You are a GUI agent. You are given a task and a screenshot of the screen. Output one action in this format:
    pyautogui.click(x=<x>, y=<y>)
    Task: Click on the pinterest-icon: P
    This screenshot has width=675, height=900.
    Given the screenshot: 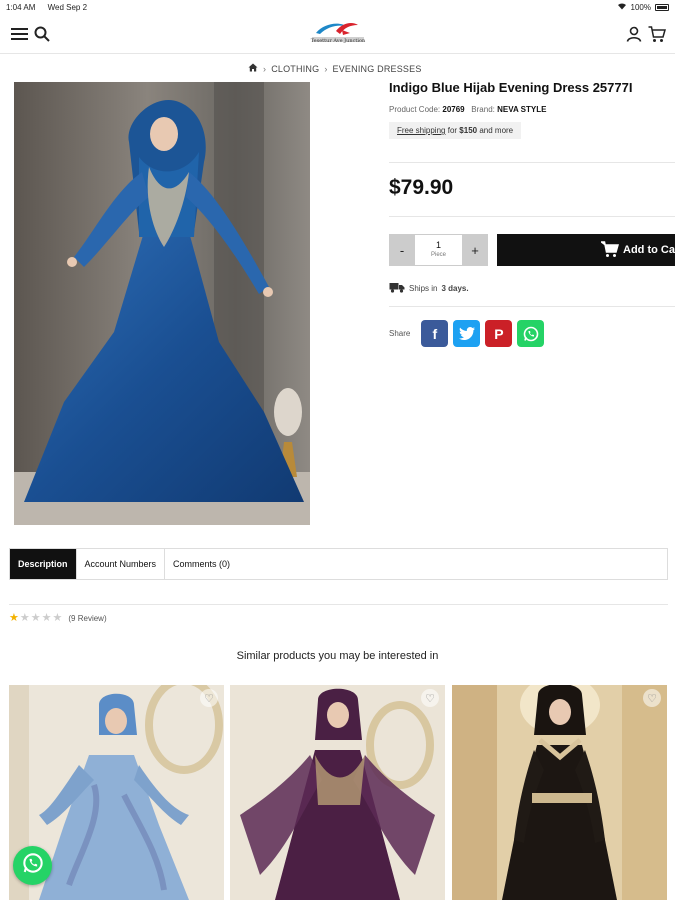 What is the action you would take?
    pyautogui.click(x=499, y=333)
    